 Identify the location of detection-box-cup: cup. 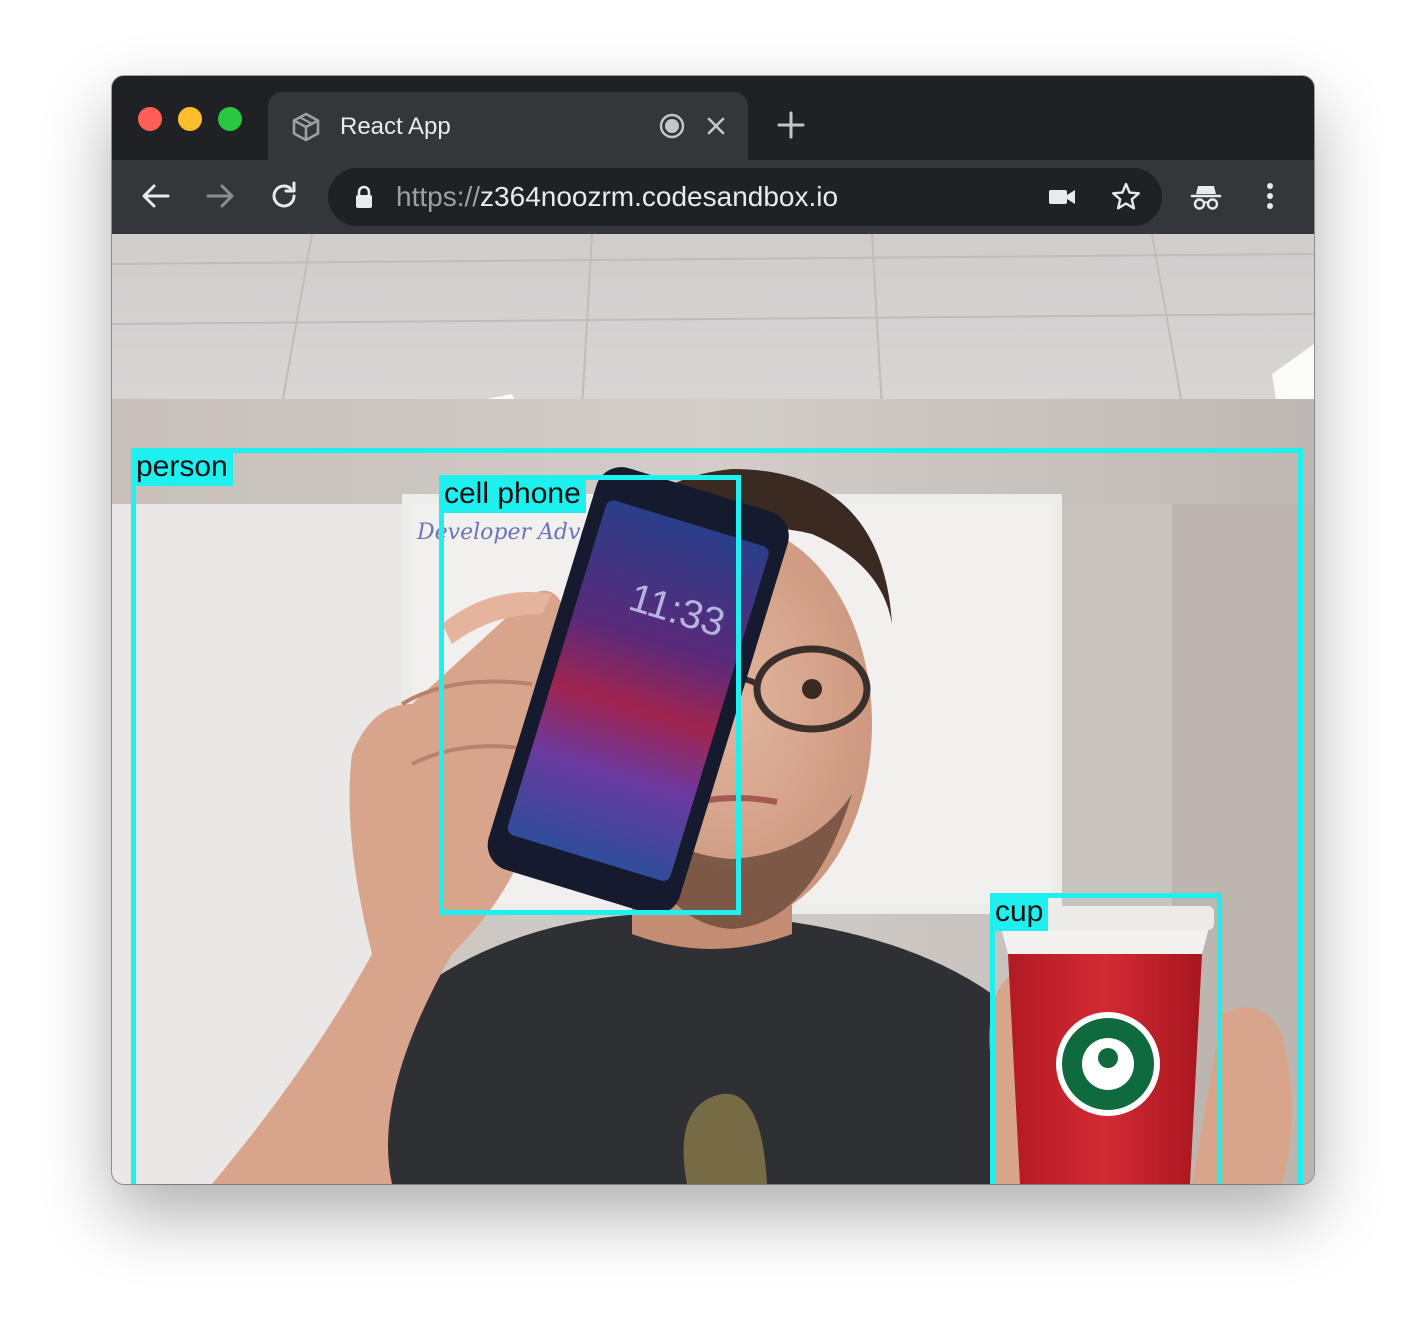
(1106, 1038).